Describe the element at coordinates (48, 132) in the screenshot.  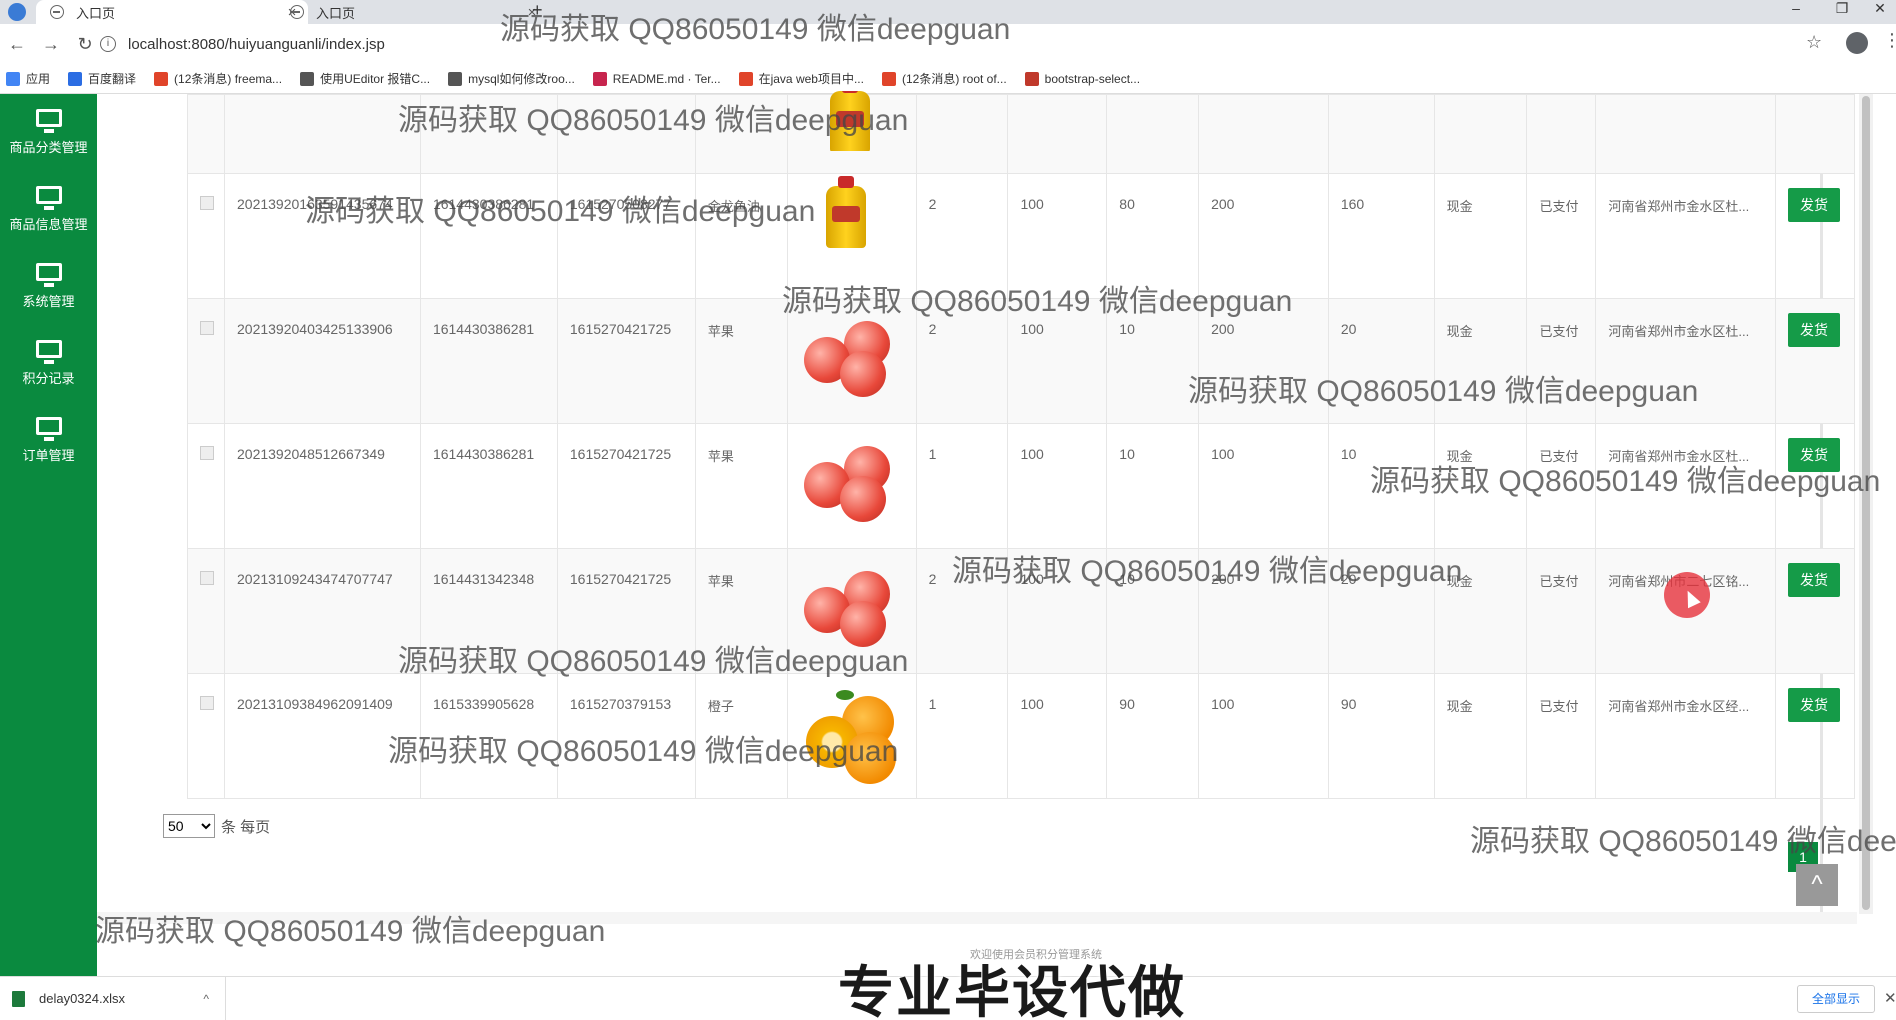
I see `sidebar-item-category: 商品分类管理` at that location.